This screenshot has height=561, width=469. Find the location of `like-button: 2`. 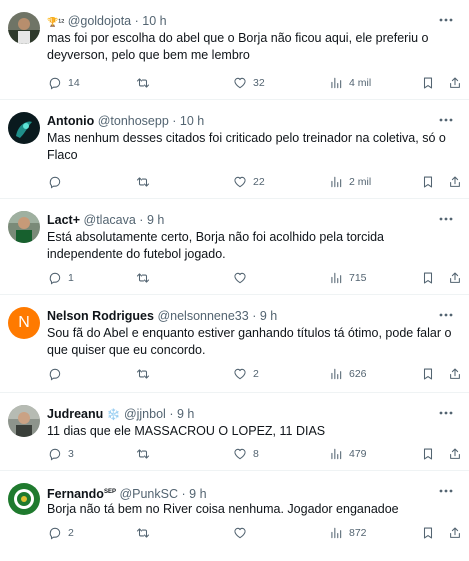

like-button: 2 is located at coordinates (246, 374).